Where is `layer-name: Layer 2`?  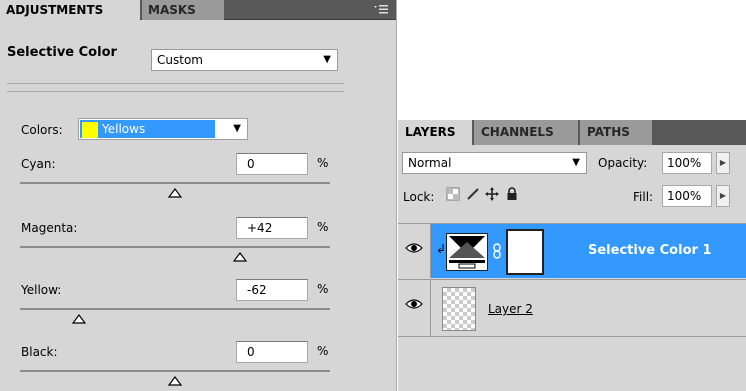 layer-name: Layer 2 is located at coordinates (510, 309).